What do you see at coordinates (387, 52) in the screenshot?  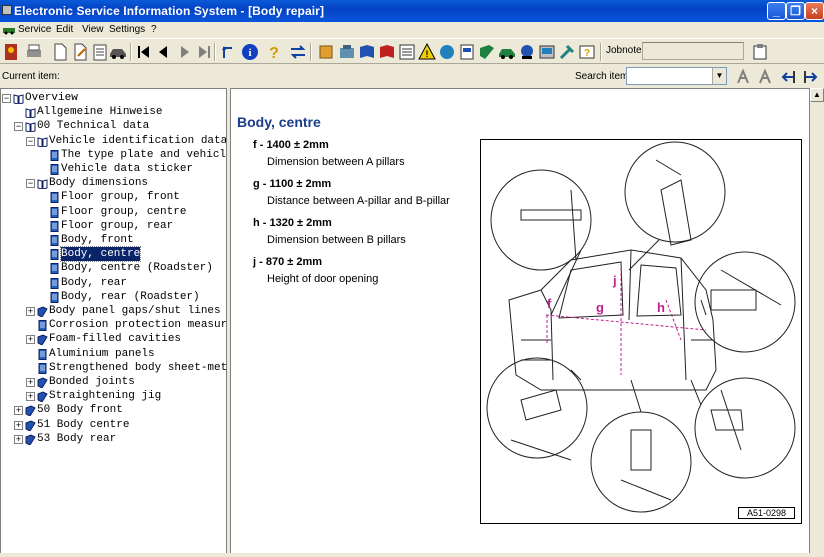 I see `book-red-icon` at bounding box center [387, 52].